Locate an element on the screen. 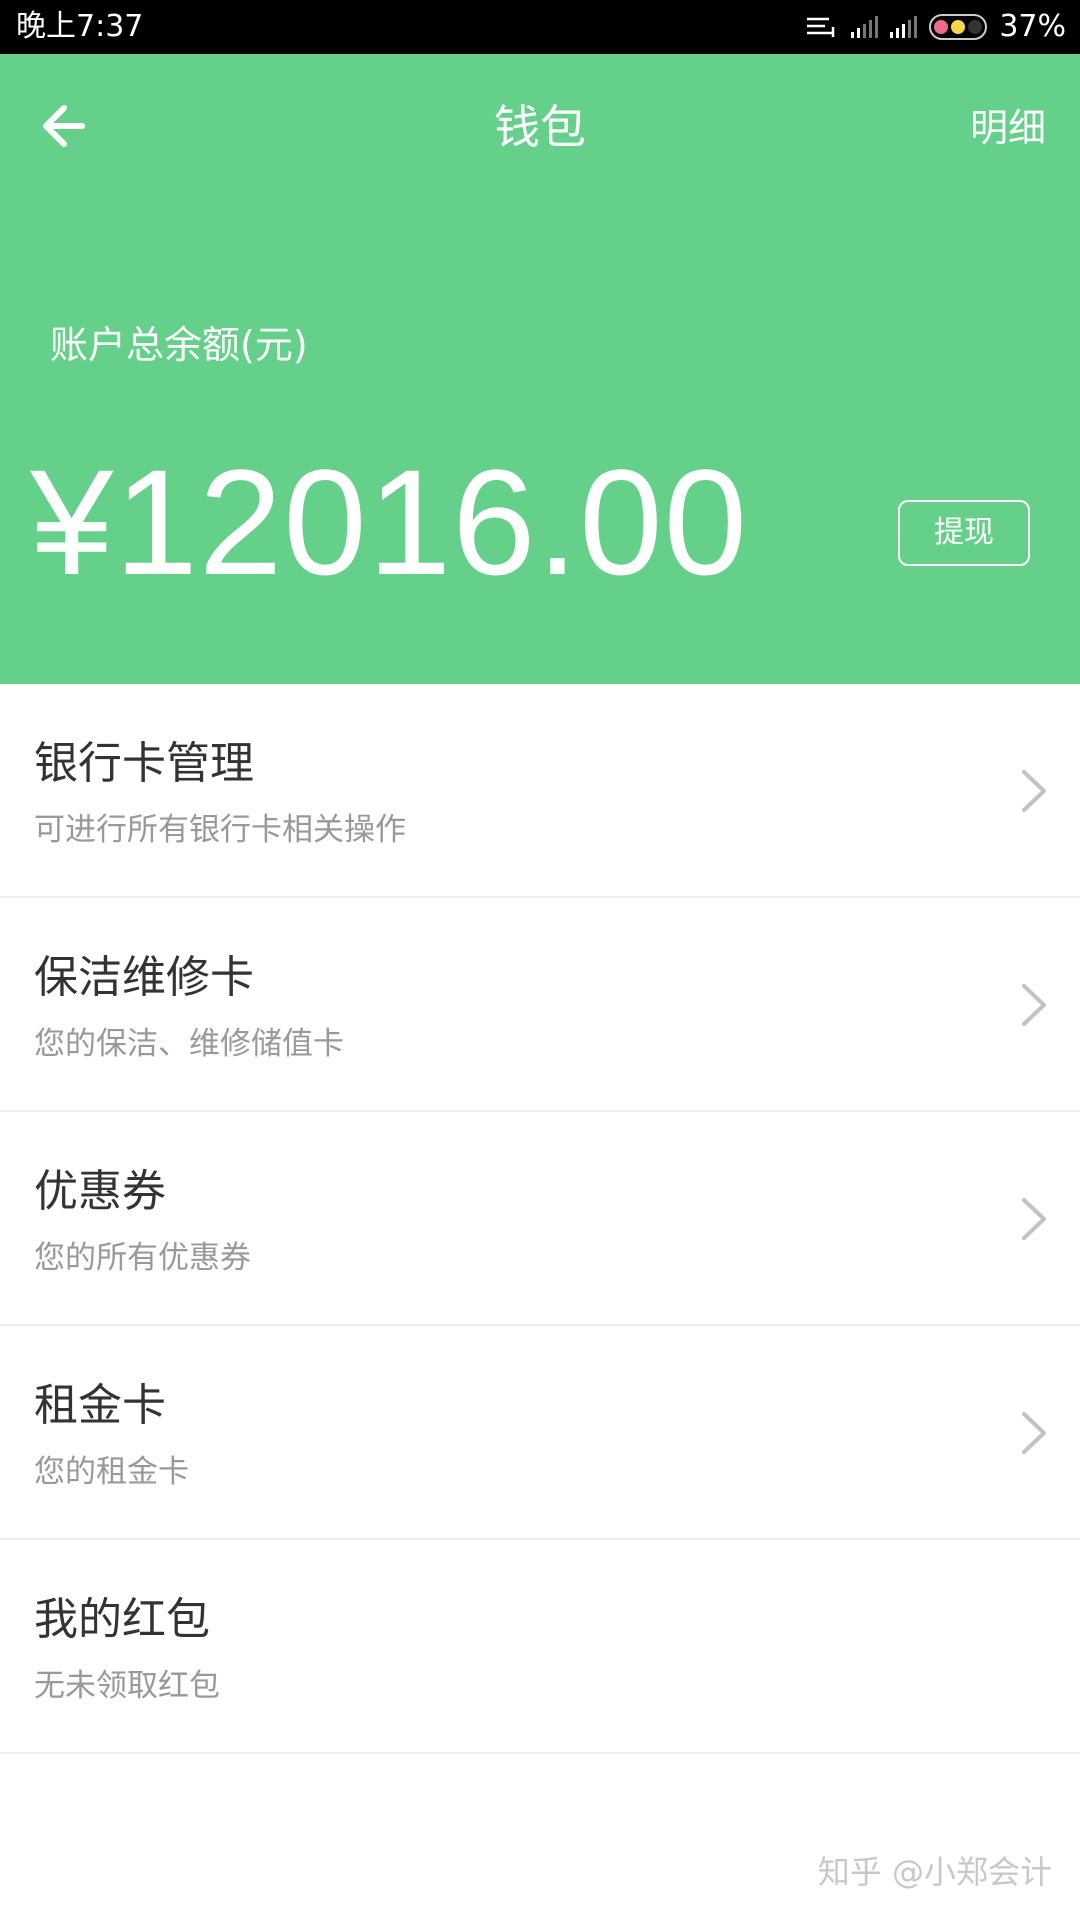  menu-item-coupons: 优惠券 您的所有优惠券 is located at coordinates (540, 1219).